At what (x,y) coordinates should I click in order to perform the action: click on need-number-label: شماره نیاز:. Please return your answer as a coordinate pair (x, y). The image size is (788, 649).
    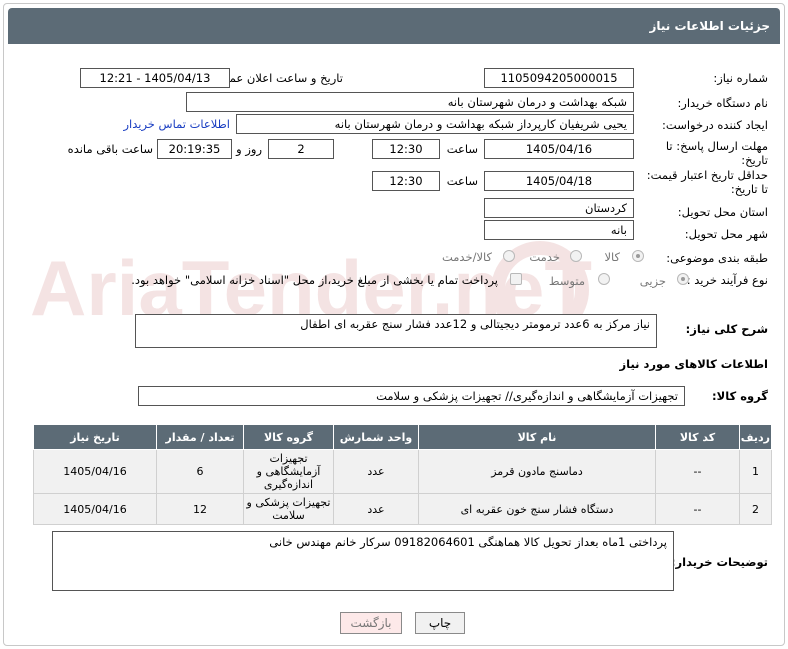
    Looking at the image, I should click on (740, 78).